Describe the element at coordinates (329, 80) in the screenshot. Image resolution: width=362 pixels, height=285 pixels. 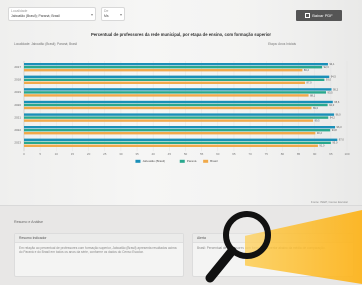
I see `bar-value-label: 93,0` at that location.